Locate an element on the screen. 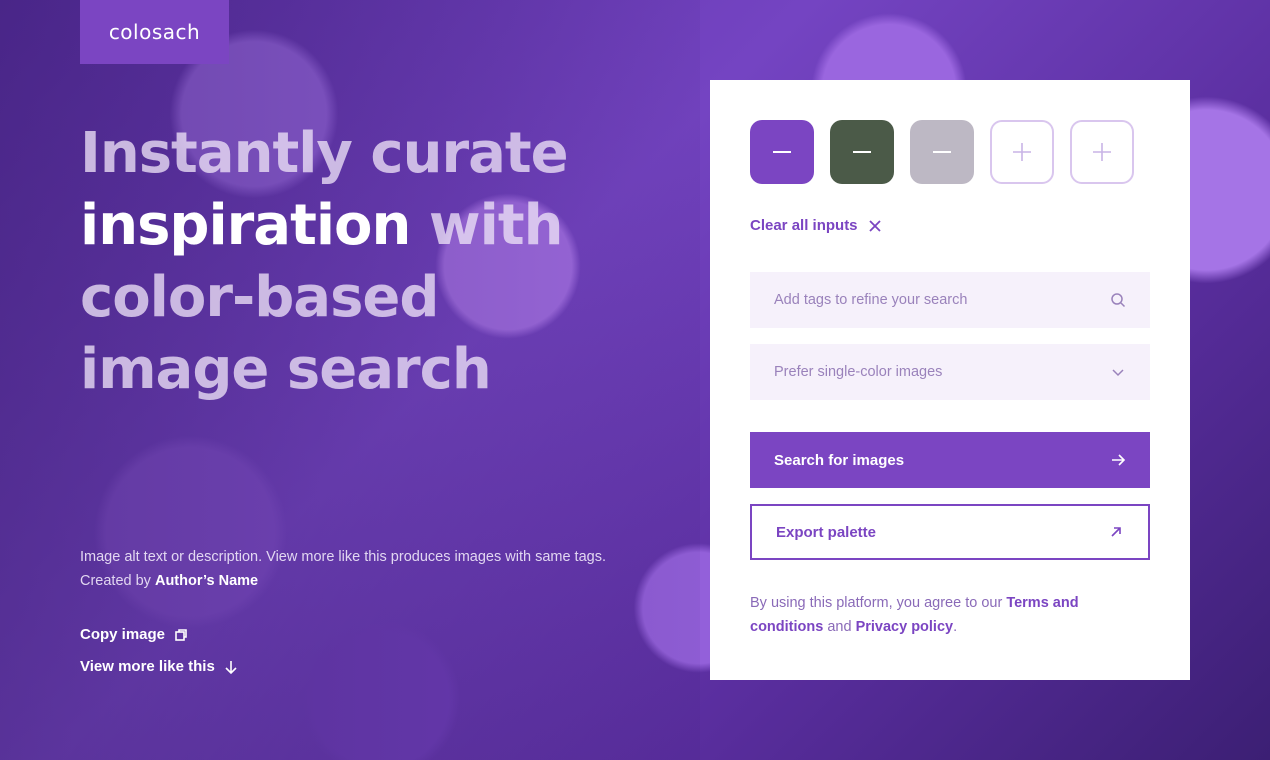 The width and height of the screenshot is (1270, 760). search-button-label: Search for images is located at coordinates (839, 460).